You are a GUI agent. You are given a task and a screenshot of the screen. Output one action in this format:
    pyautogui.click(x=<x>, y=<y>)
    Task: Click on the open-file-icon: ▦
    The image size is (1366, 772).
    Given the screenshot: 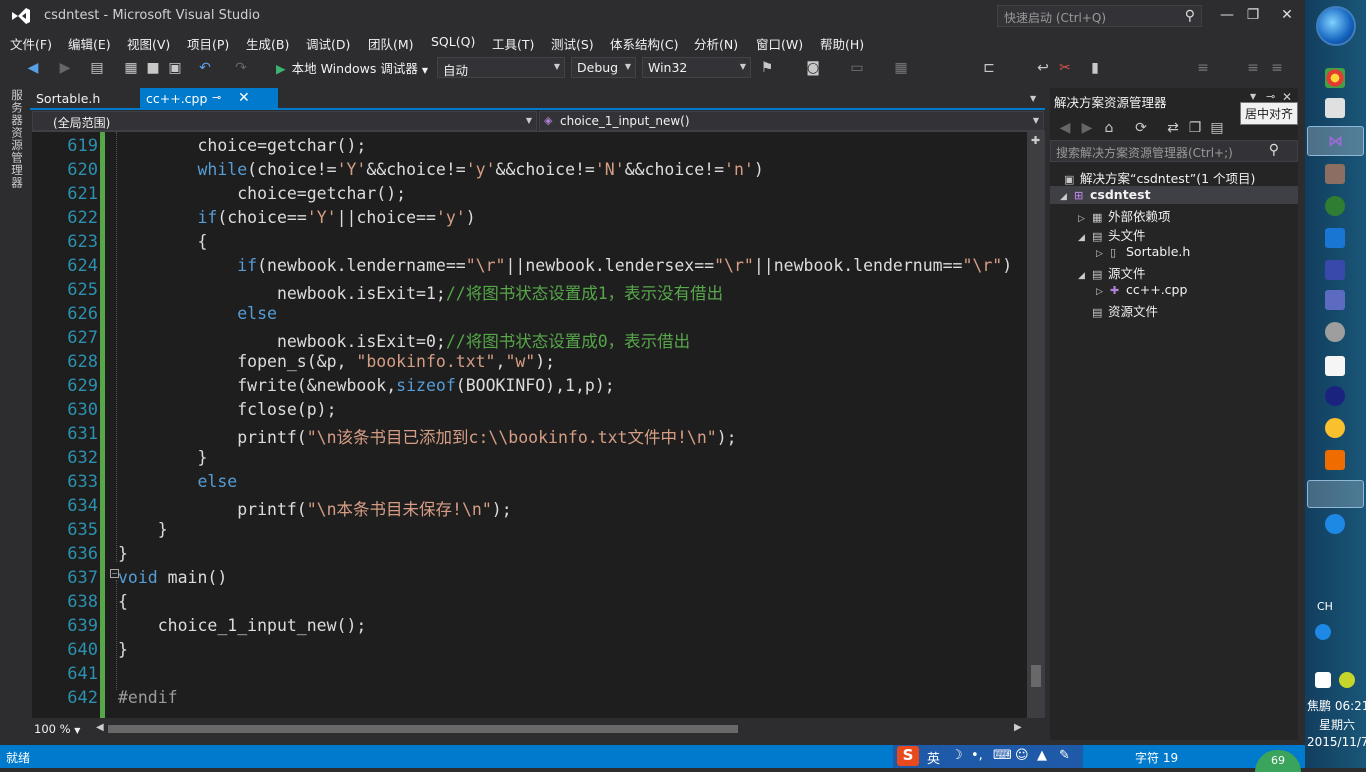 What is the action you would take?
    pyautogui.click(x=131, y=68)
    